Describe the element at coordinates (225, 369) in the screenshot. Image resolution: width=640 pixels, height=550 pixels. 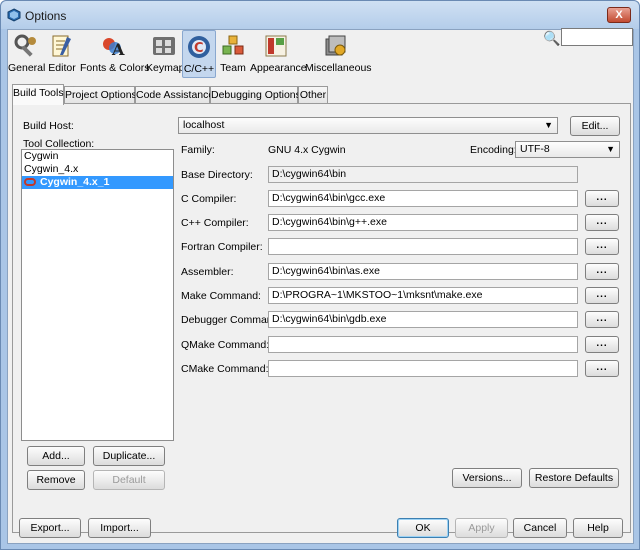
I see `cmake-command-label: CMake Command:` at that location.